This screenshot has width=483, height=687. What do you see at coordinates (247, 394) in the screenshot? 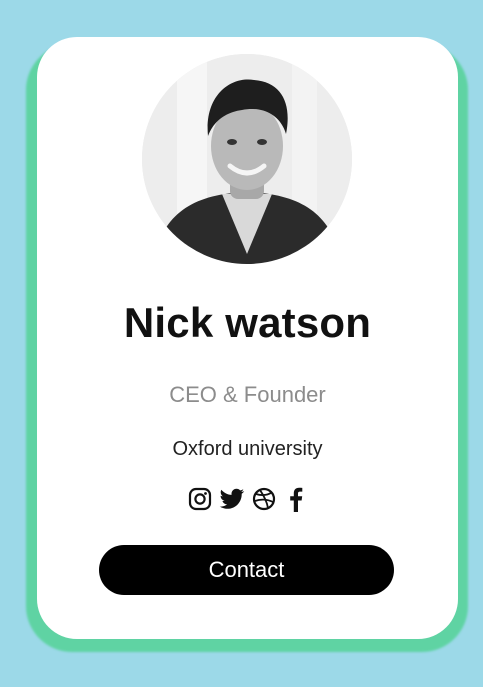
I see `profile-role: CEO & Founder` at bounding box center [247, 394].